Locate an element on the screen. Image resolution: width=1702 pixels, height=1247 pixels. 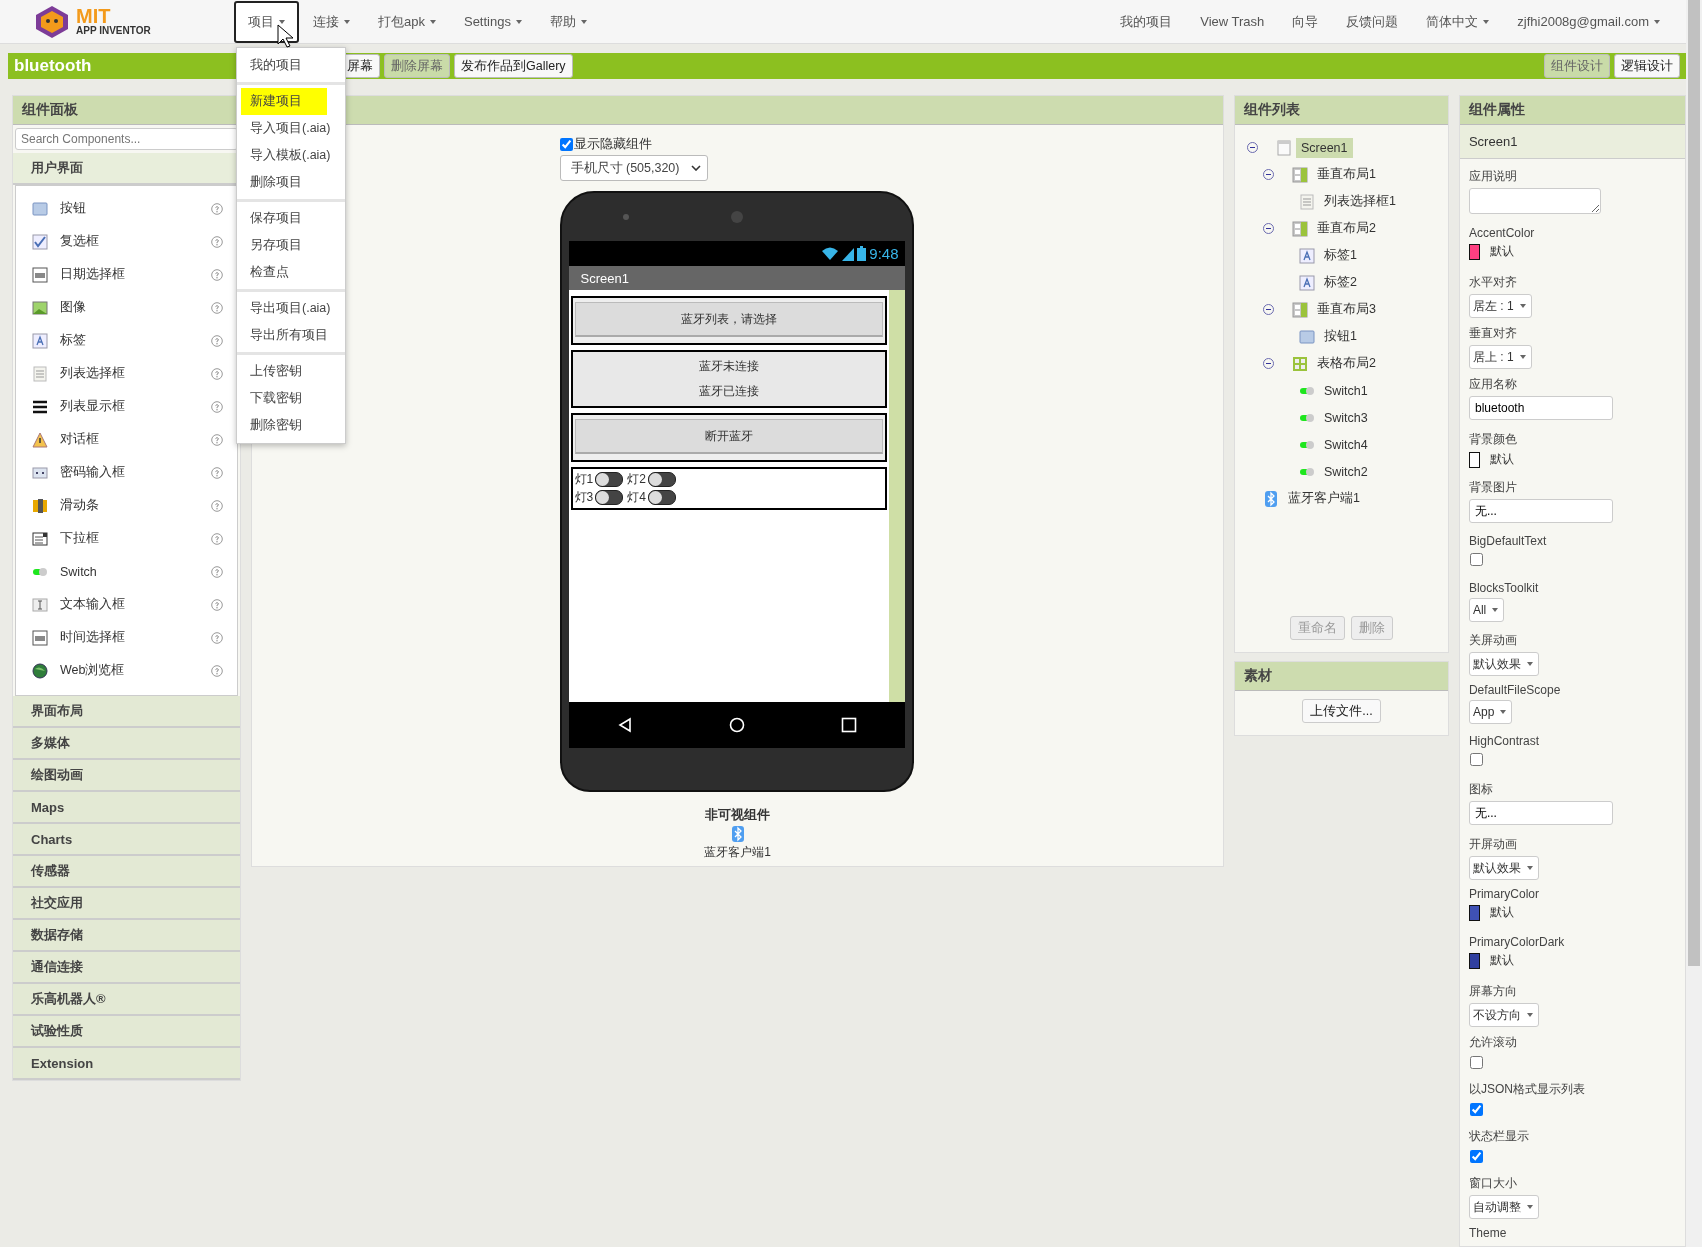
palette-item: 文本输入框 is located at coordinates (130, 604).